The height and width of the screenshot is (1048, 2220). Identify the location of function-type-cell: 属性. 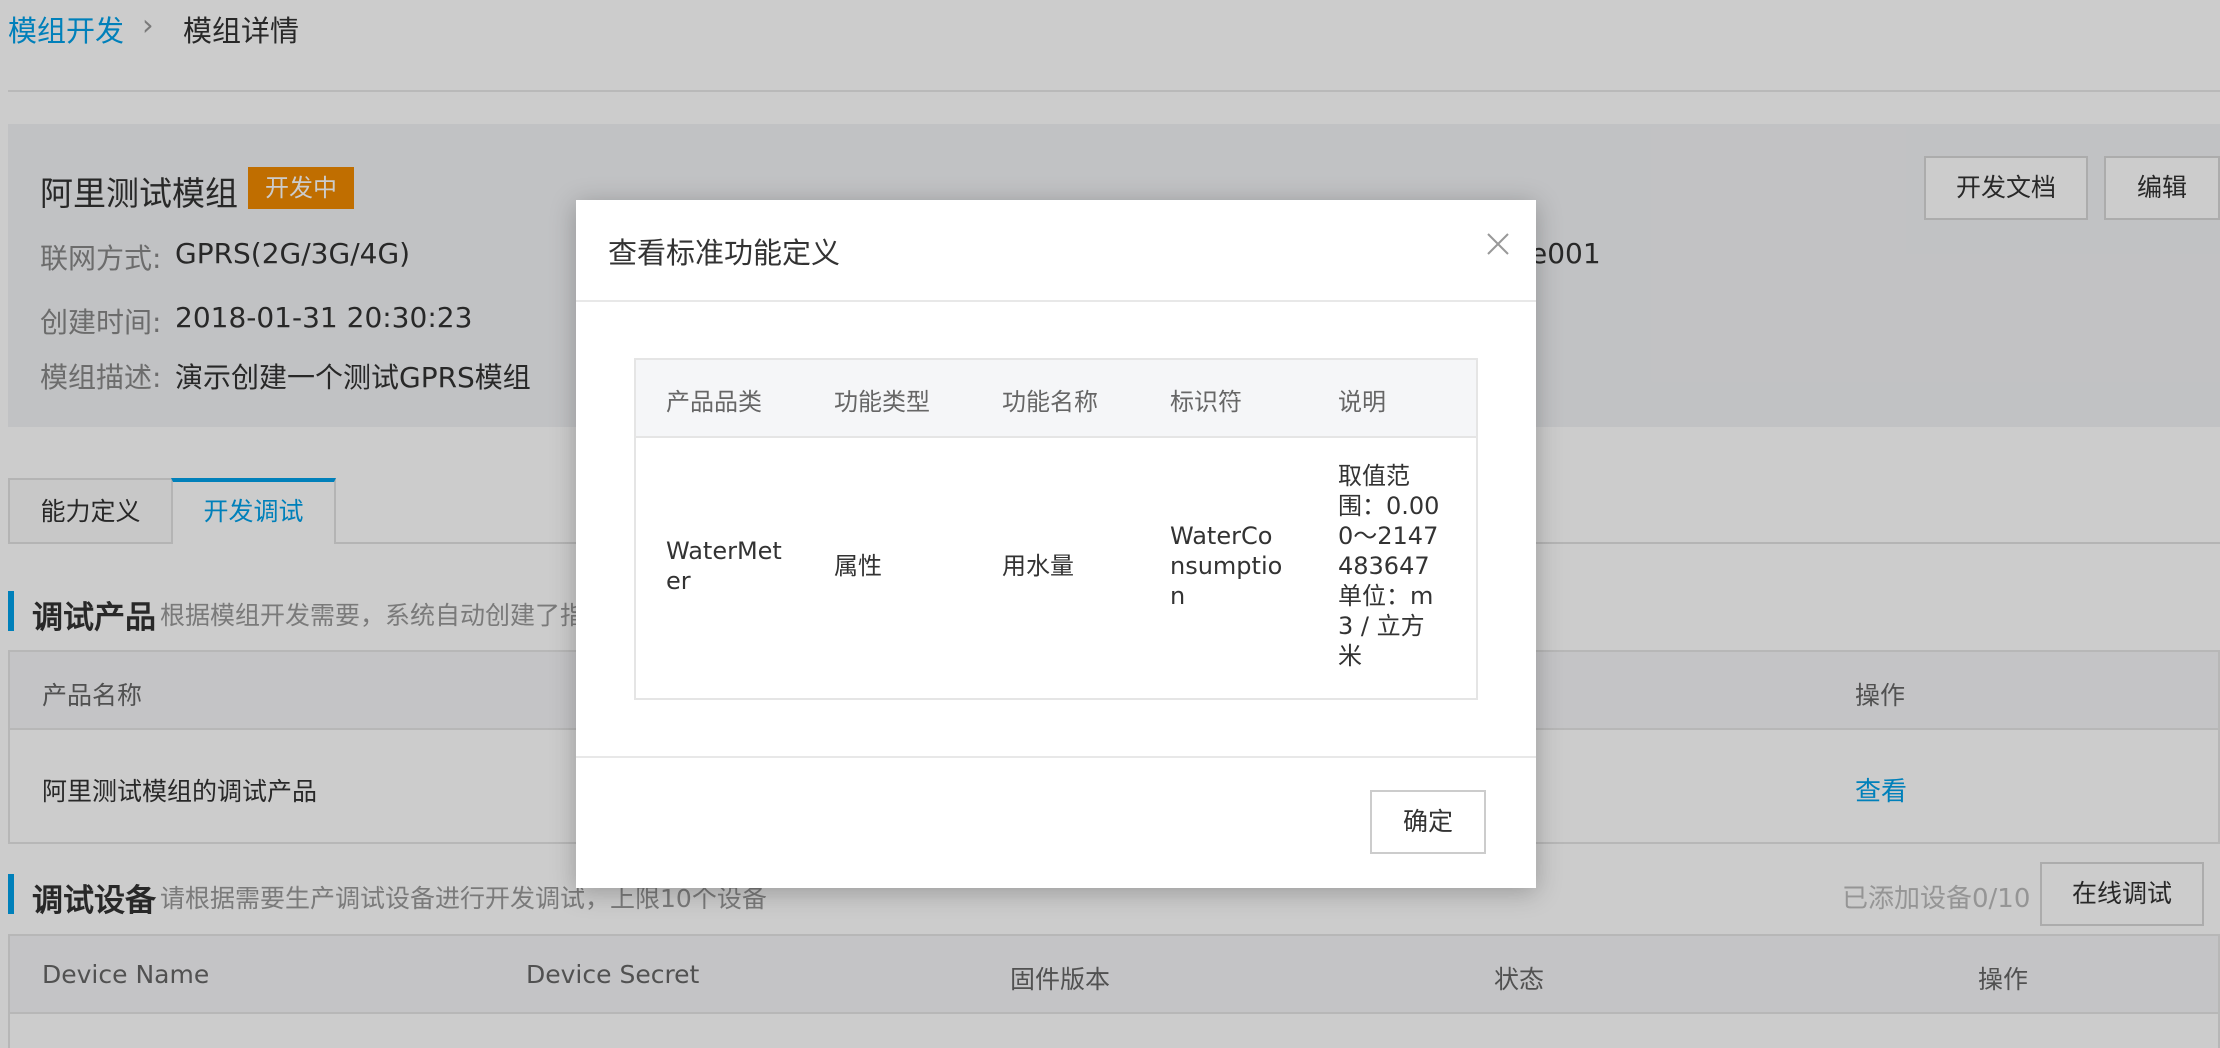
(858, 566).